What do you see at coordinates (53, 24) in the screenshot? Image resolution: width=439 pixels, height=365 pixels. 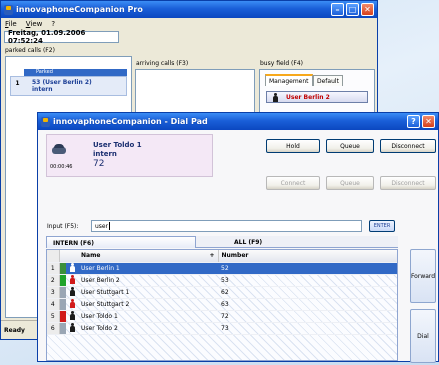 I see `menu-help: ?` at bounding box center [53, 24].